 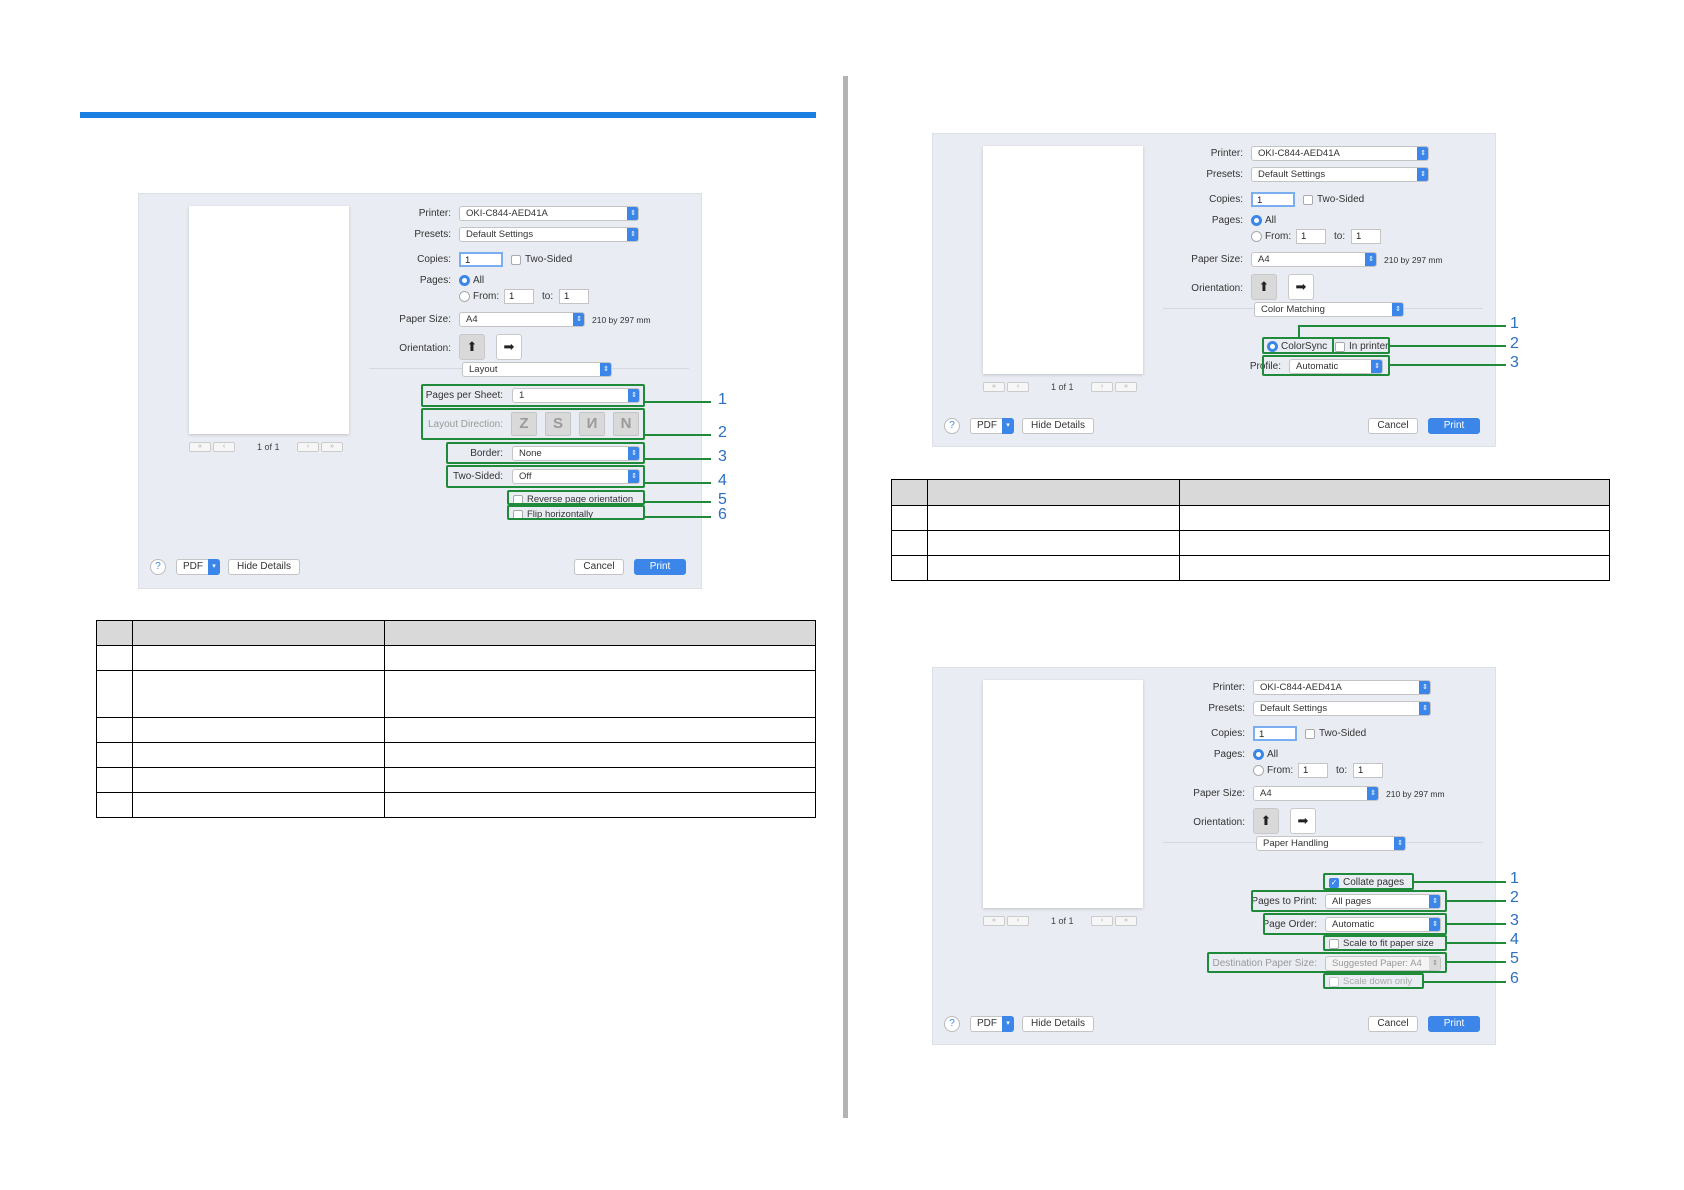 I want to click on callout-number-6: 6, so click(x=1514, y=978).